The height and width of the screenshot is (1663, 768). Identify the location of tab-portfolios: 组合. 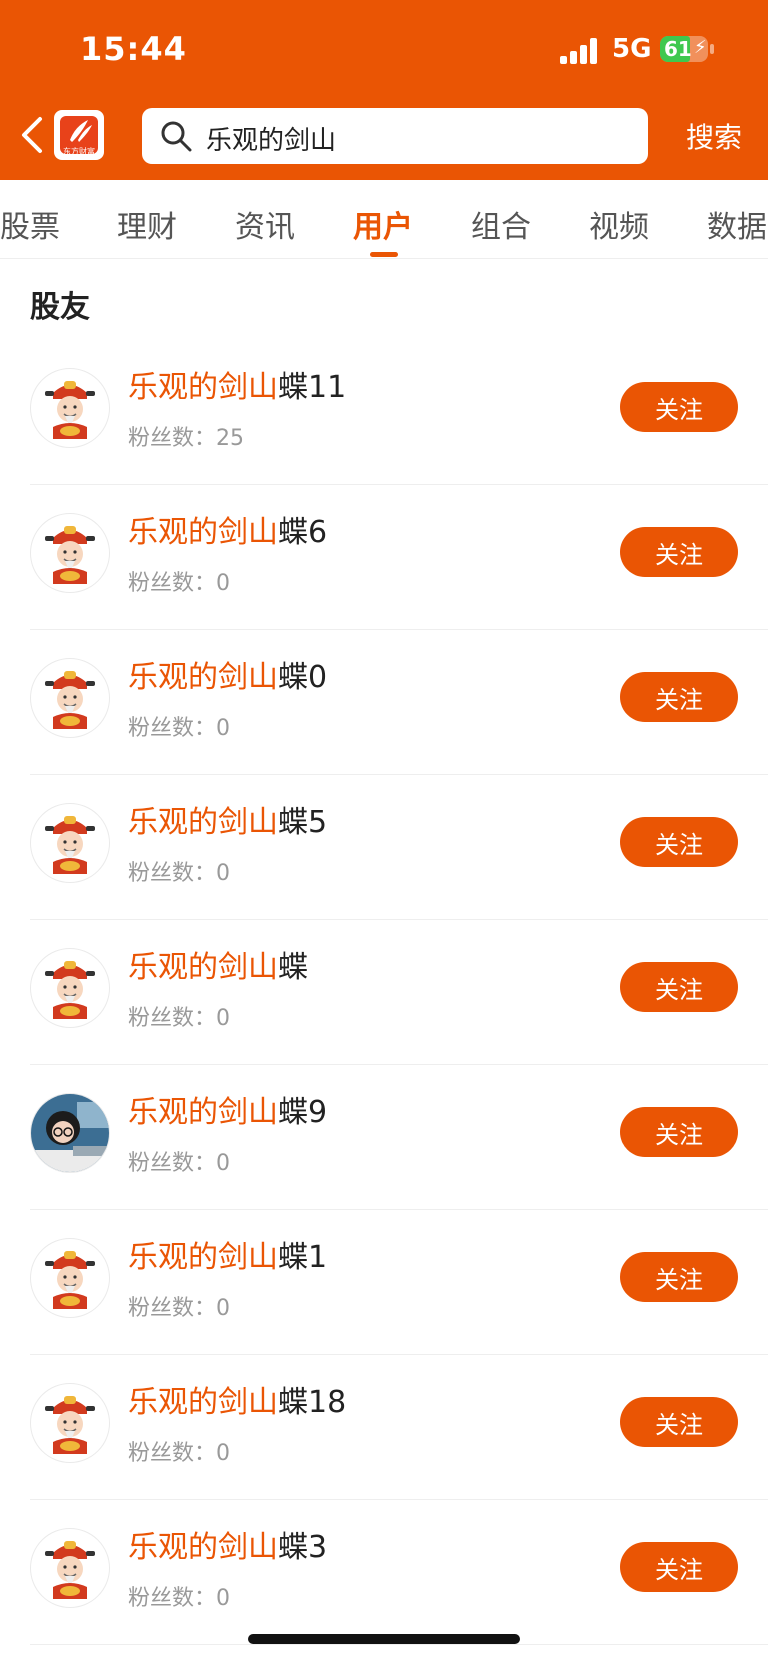
(501, 224).